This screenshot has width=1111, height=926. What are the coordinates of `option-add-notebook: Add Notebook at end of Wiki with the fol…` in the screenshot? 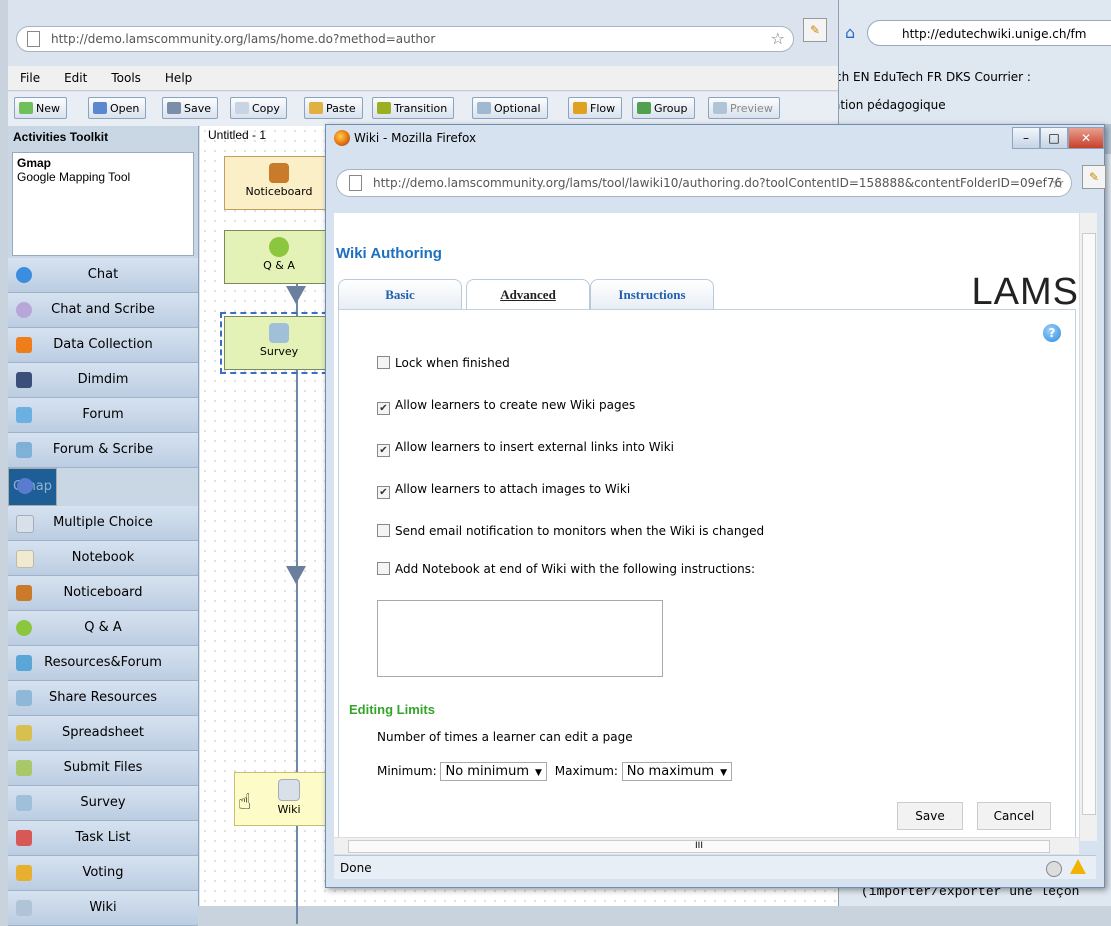 It's located at (566, 569).